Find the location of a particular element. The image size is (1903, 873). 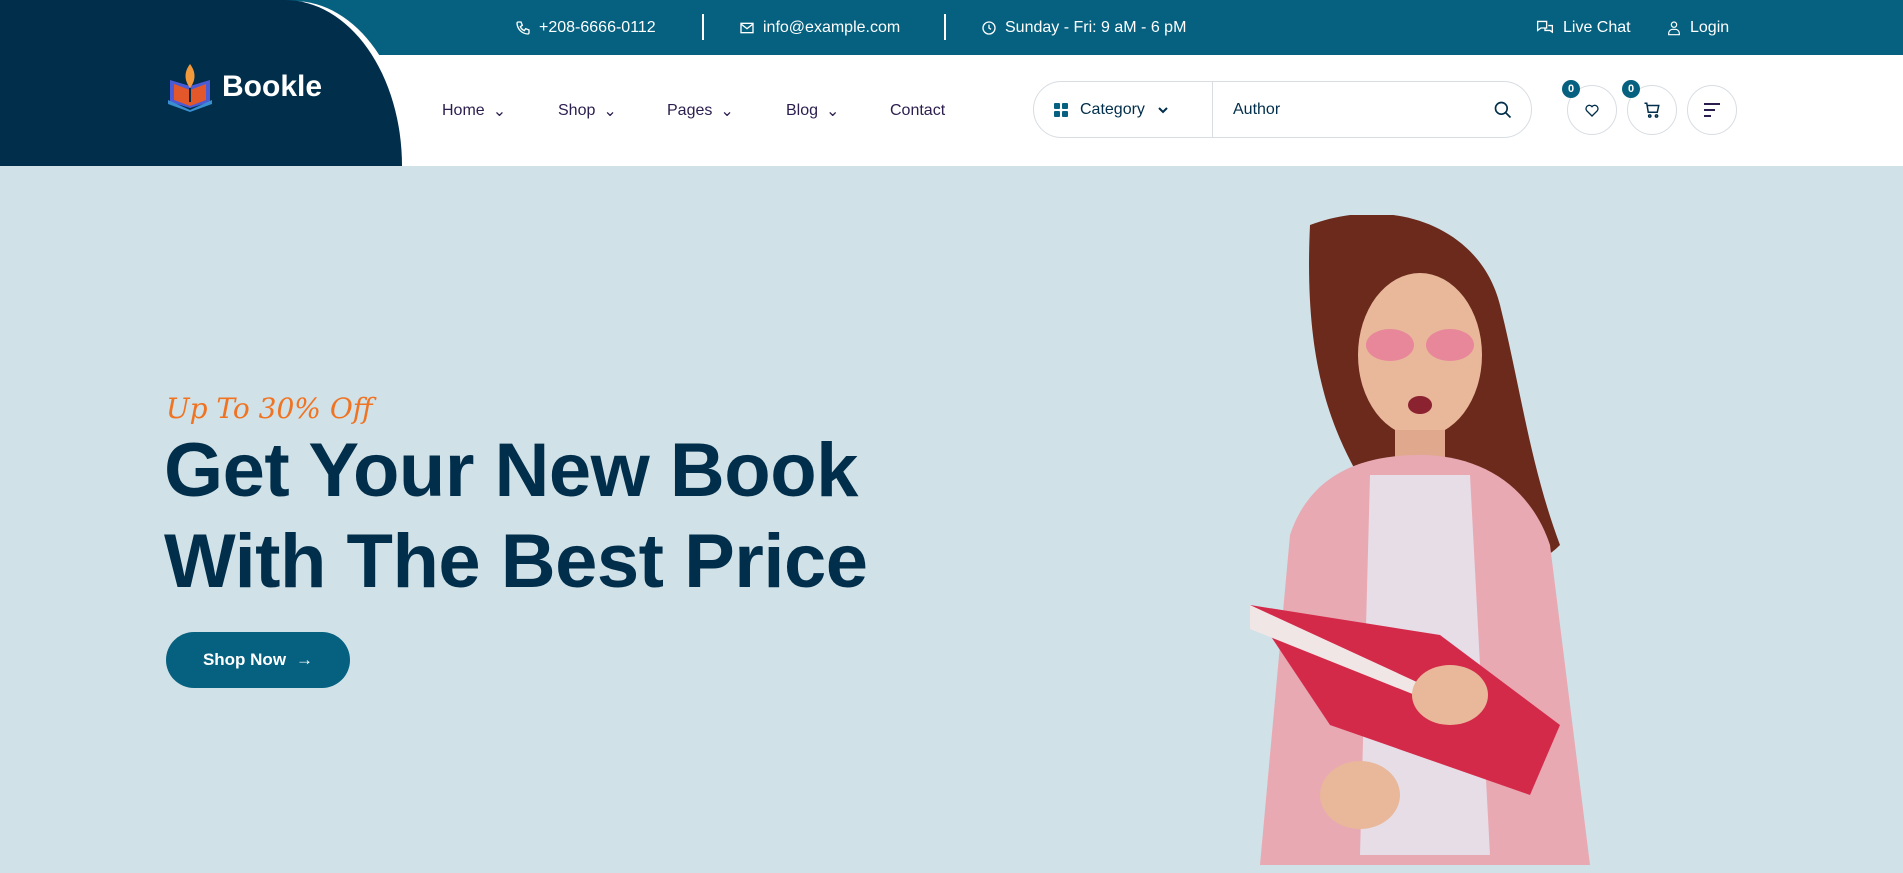

clock-icon is located at coordinates (989, 27).